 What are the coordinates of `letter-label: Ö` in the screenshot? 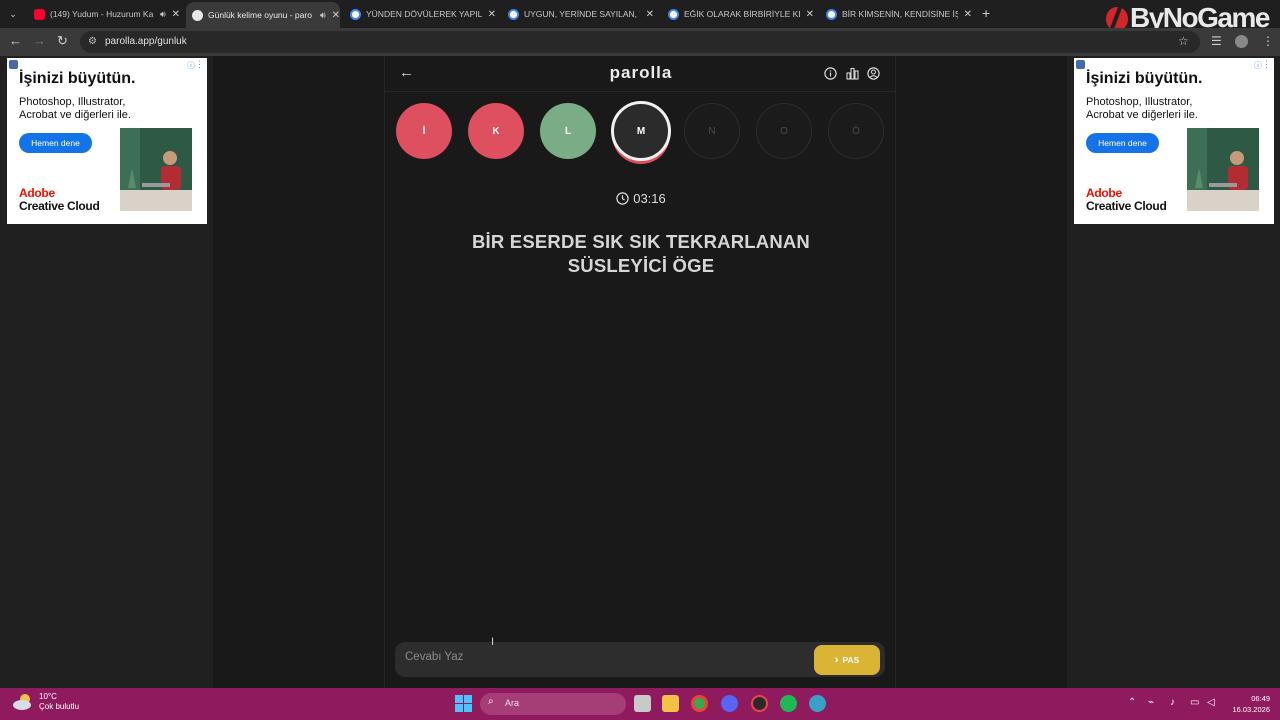 It's located at (856, 131).